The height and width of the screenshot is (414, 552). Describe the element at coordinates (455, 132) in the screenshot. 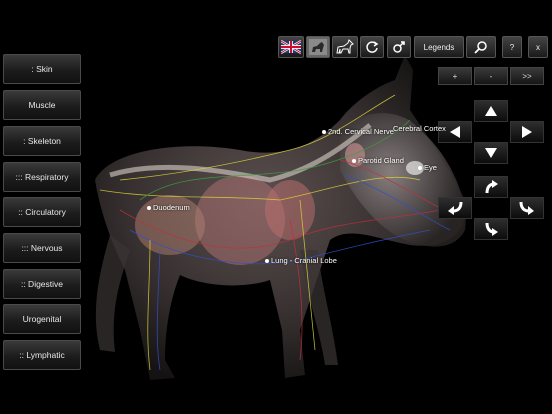

I see `arrow-left-icon` at that location.